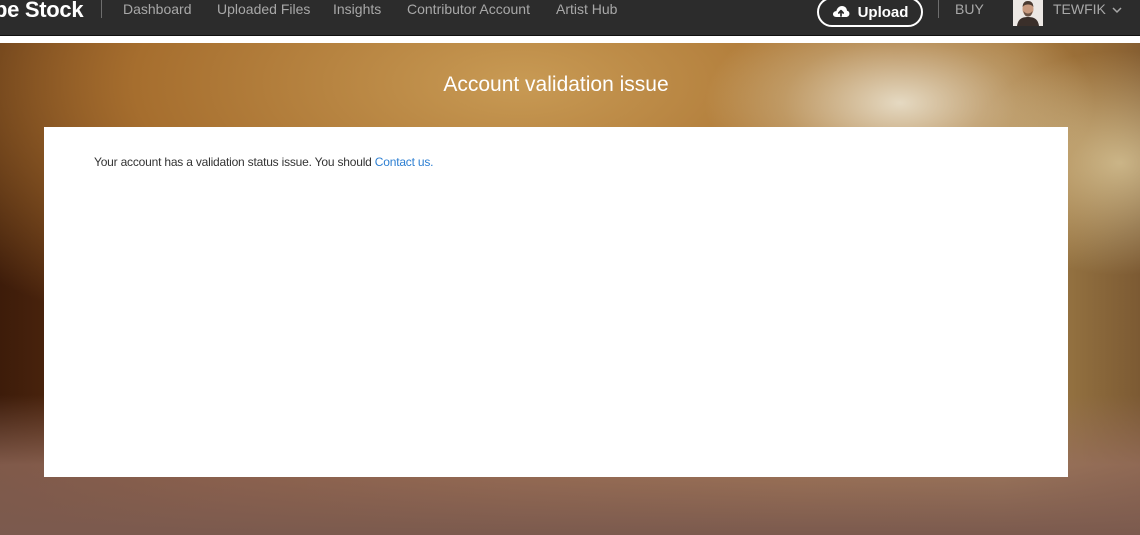 This screenshot has height=535, width=1140. What do you see at coordinates (157, 9) in the screenshot?
I see `nav-dashboard: Dashboard` at bounding box center [157, 9].